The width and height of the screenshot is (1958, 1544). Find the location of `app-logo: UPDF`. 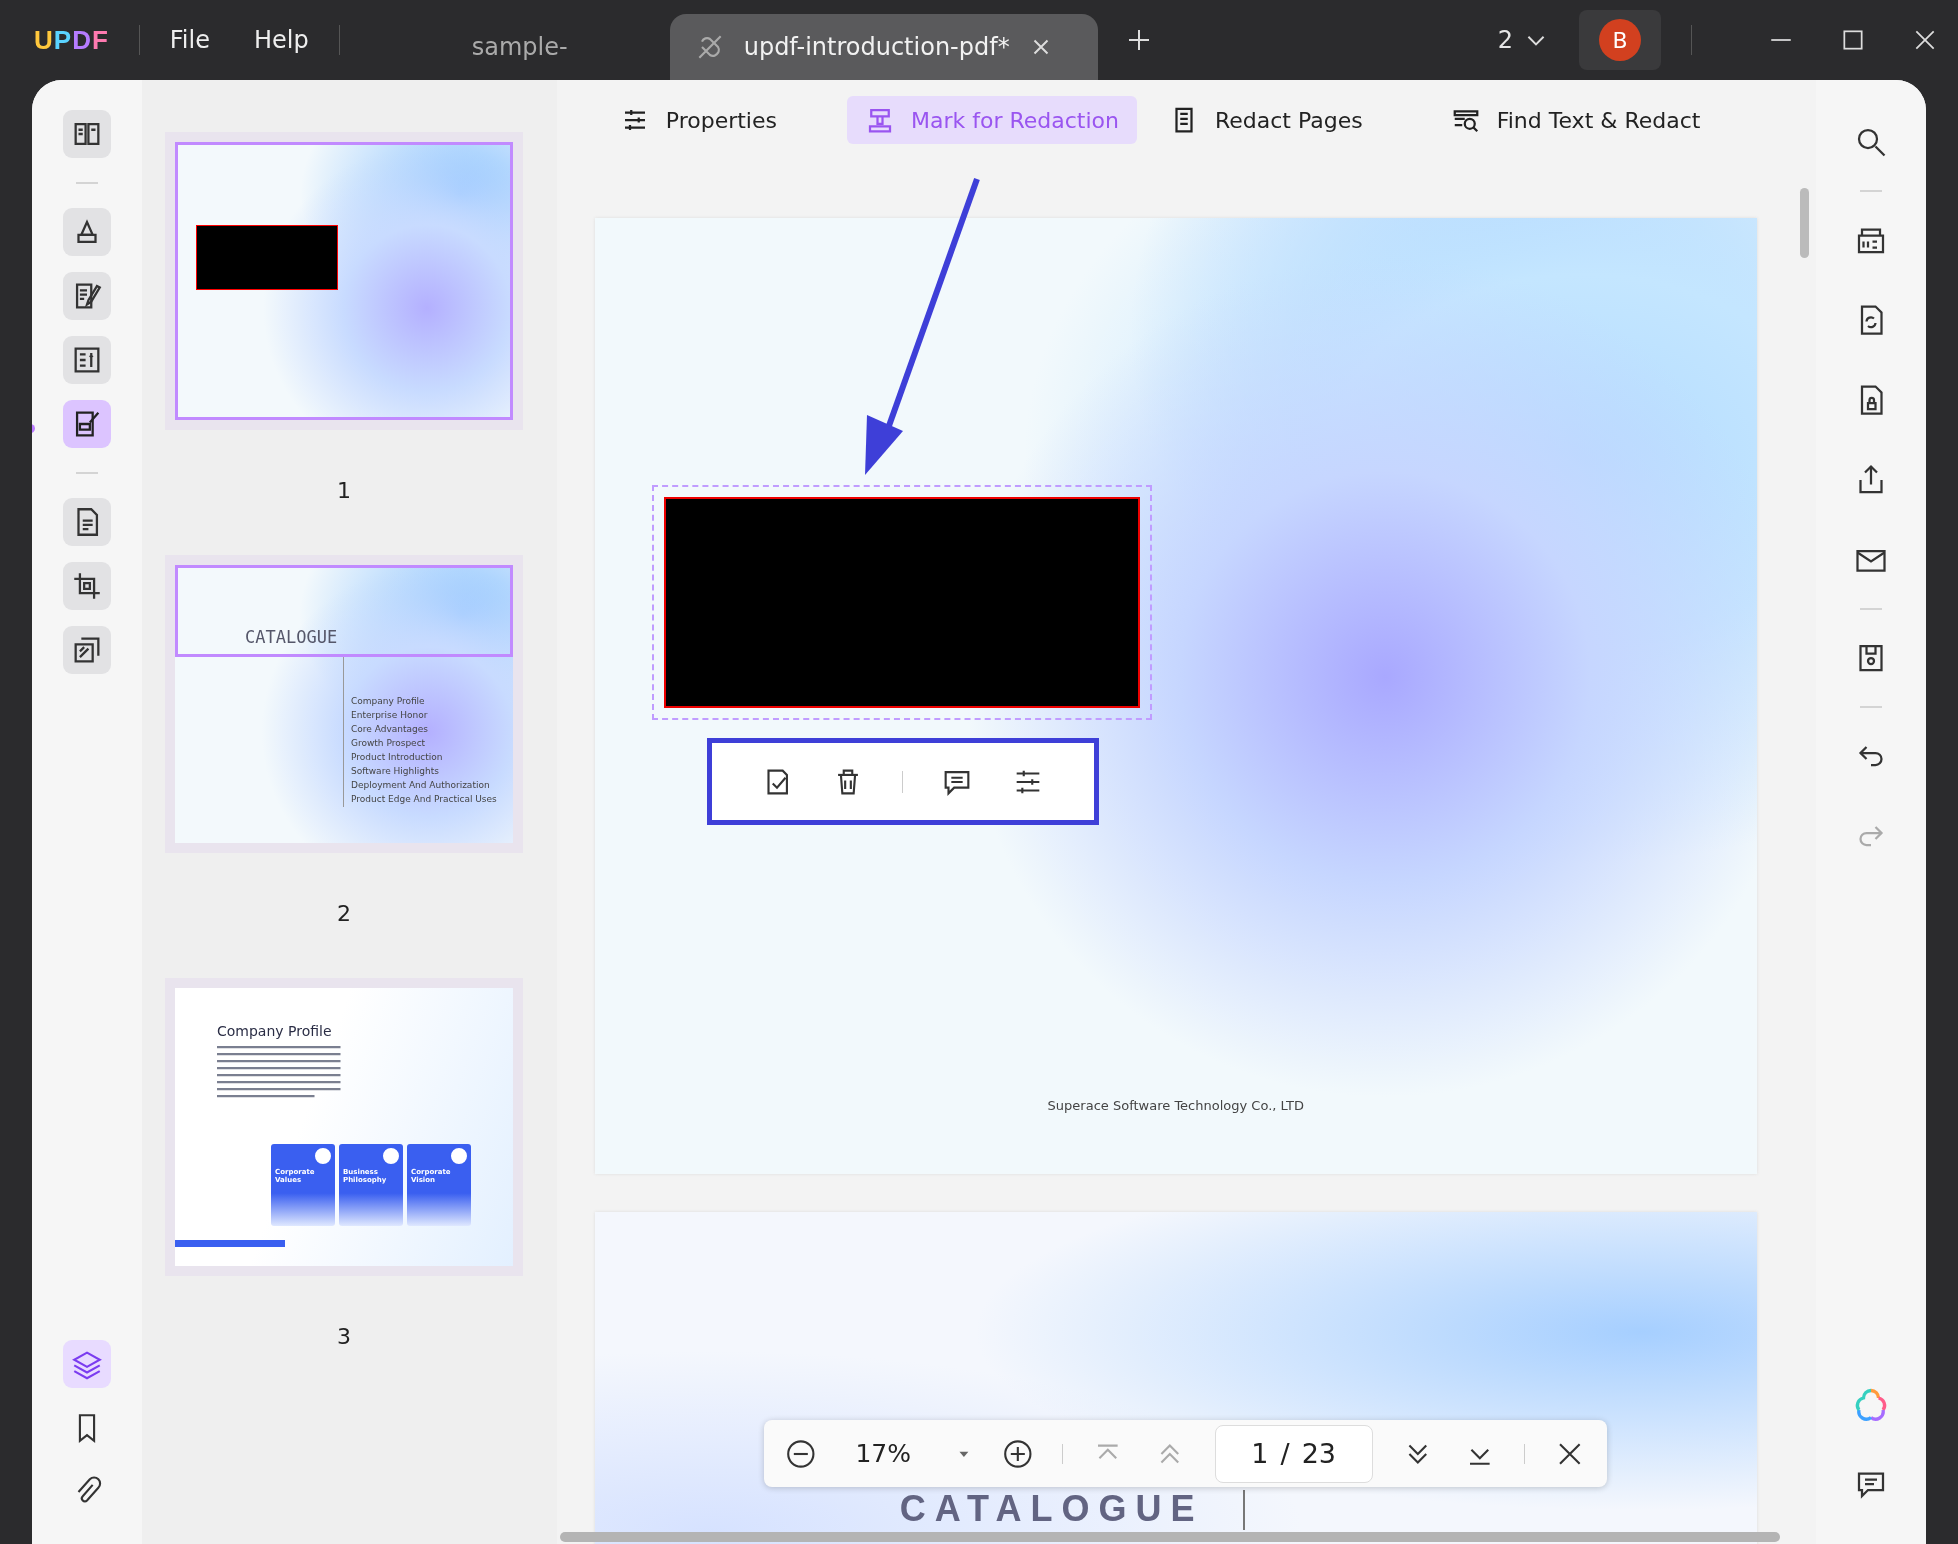

app-logo: UPDF is located at coordinates (71, 40).